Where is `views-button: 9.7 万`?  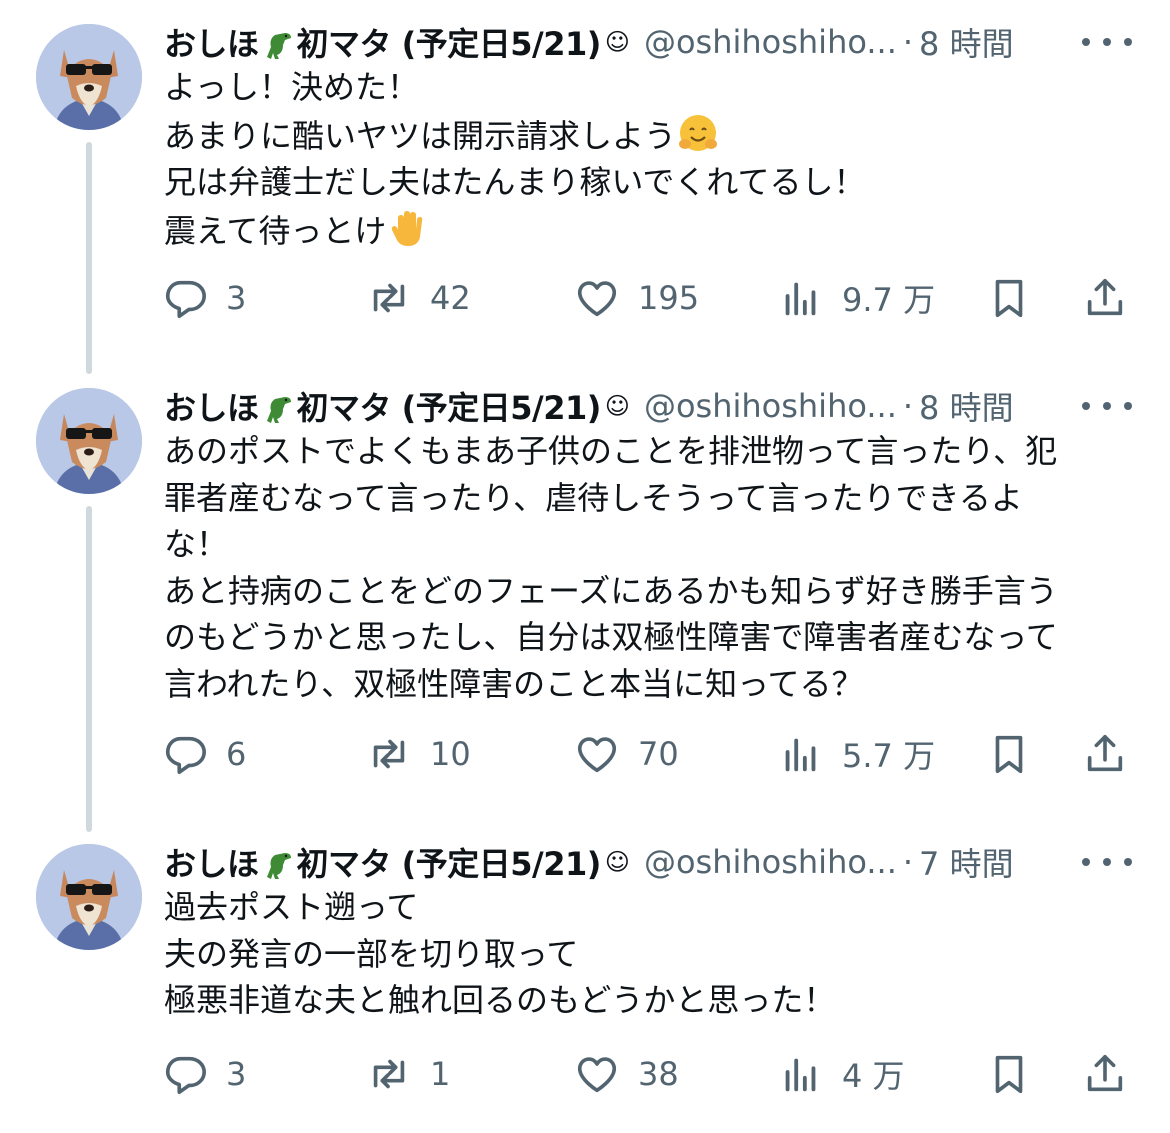
views-button: 9.7 万 is located at coordinates (856, 298).